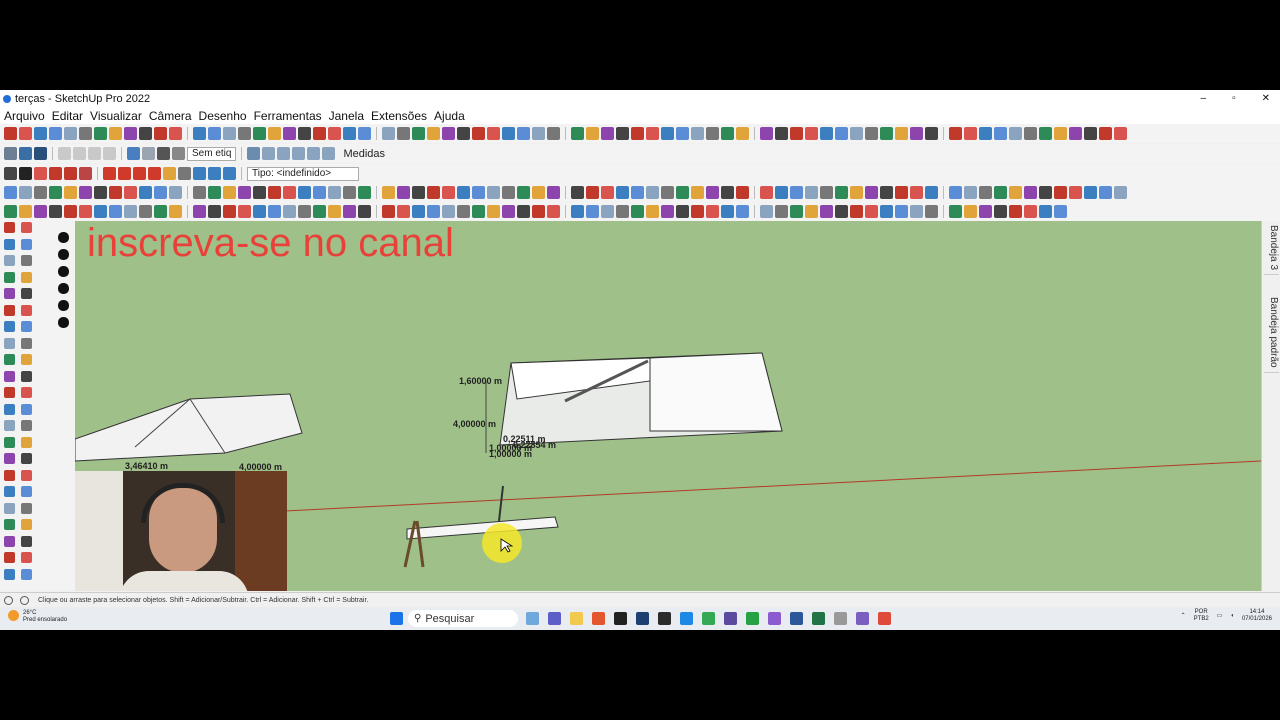 Image resolution: width=1280 pixels, height=720 pixels. What do you see at coordinates (184, 173) in the screenshot?
I see `text-tool-icon` at bounding box center [184, 173].